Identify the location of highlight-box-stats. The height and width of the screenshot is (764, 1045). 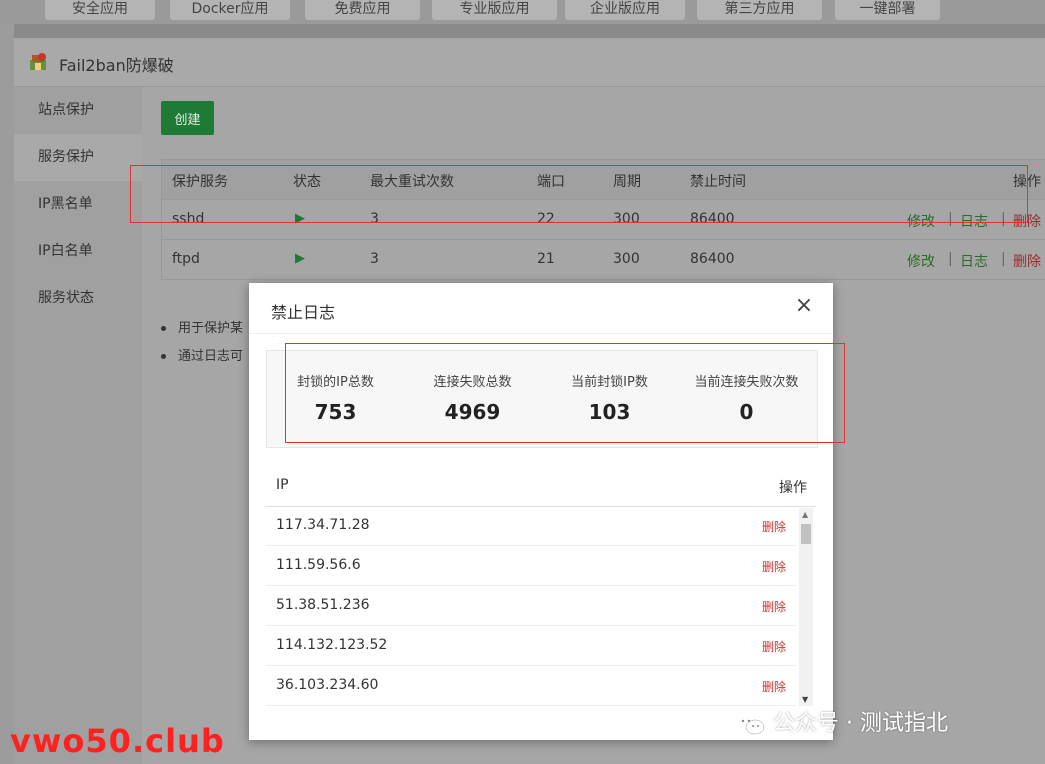
(565, 393).